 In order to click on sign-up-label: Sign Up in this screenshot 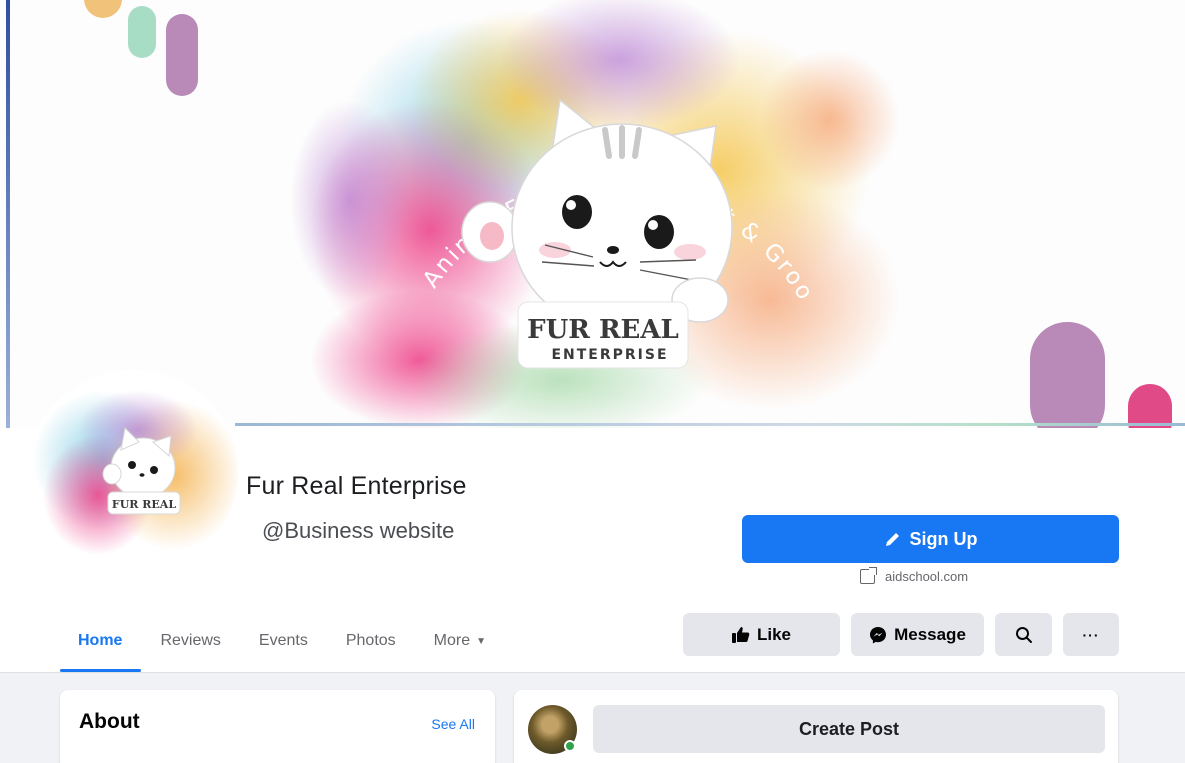, I will do `click(943, 538)`.